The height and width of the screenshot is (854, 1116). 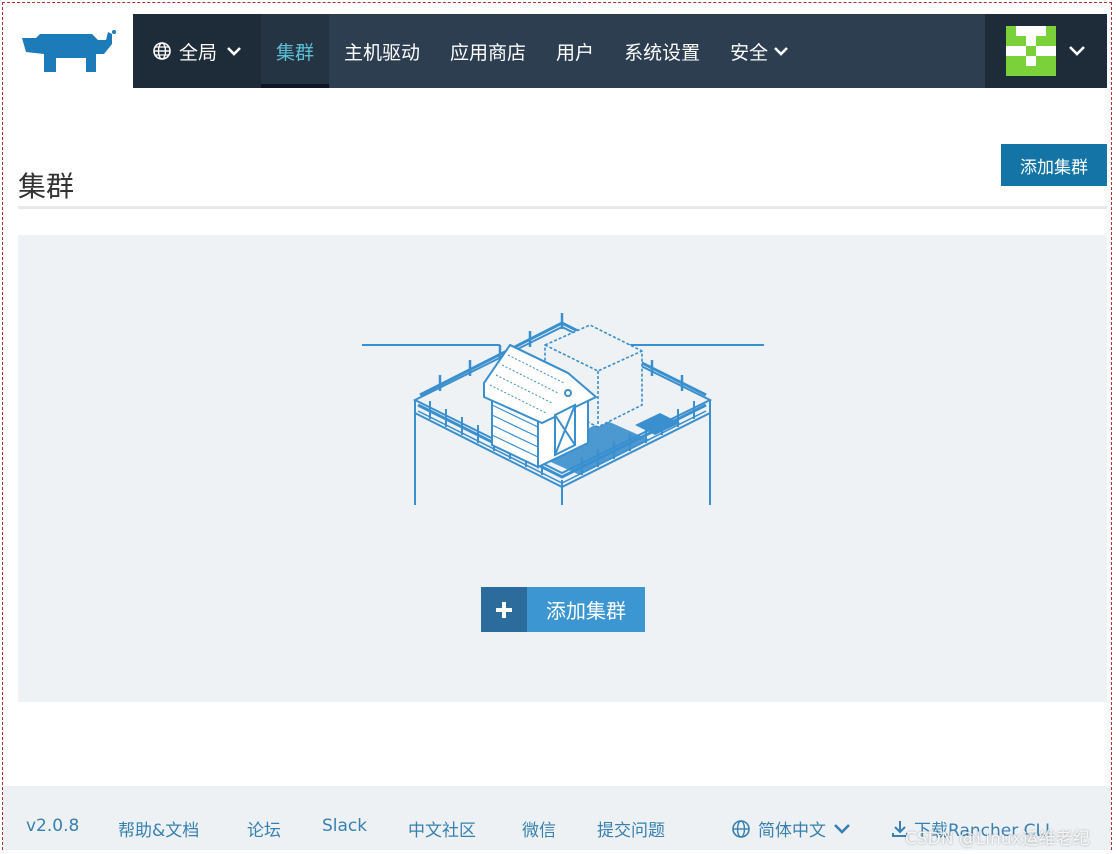 I want to click on nav-item-label: 集群, so click(x=295, y=52).